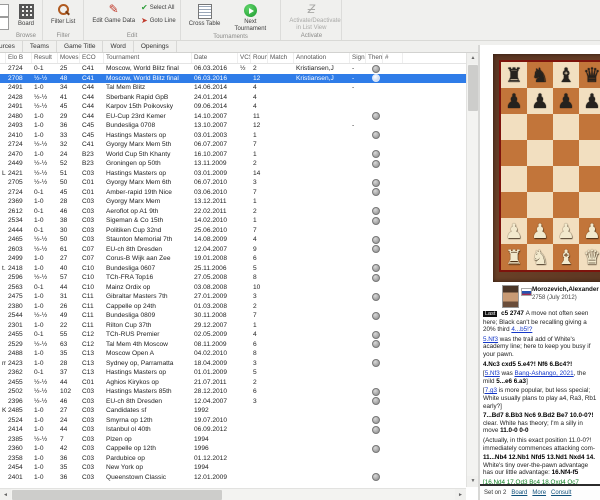  I want to click on game-row: t. 2418 1-0 40 C10 Bundesliga 0607 25.11.2006 5, so click(233, 269).